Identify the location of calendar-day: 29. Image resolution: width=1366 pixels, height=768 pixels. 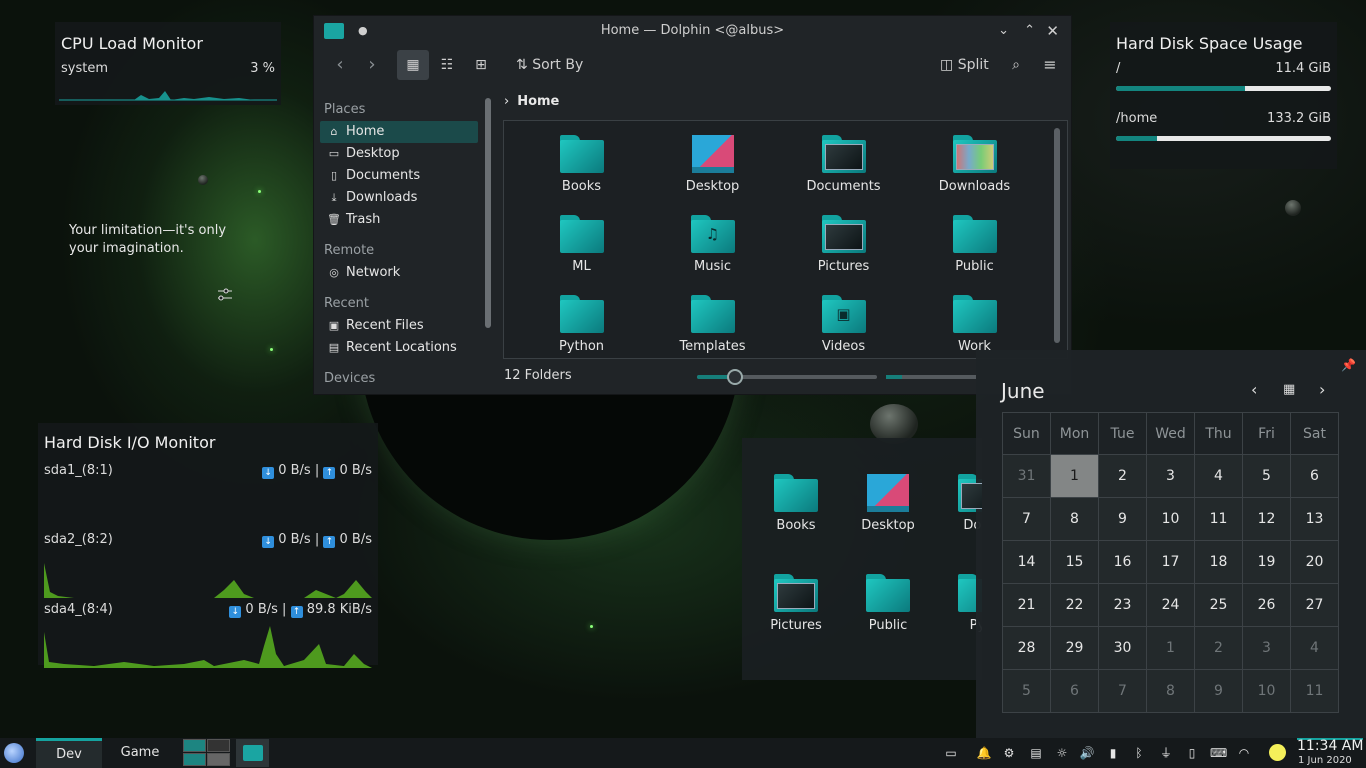
(1074, 648).